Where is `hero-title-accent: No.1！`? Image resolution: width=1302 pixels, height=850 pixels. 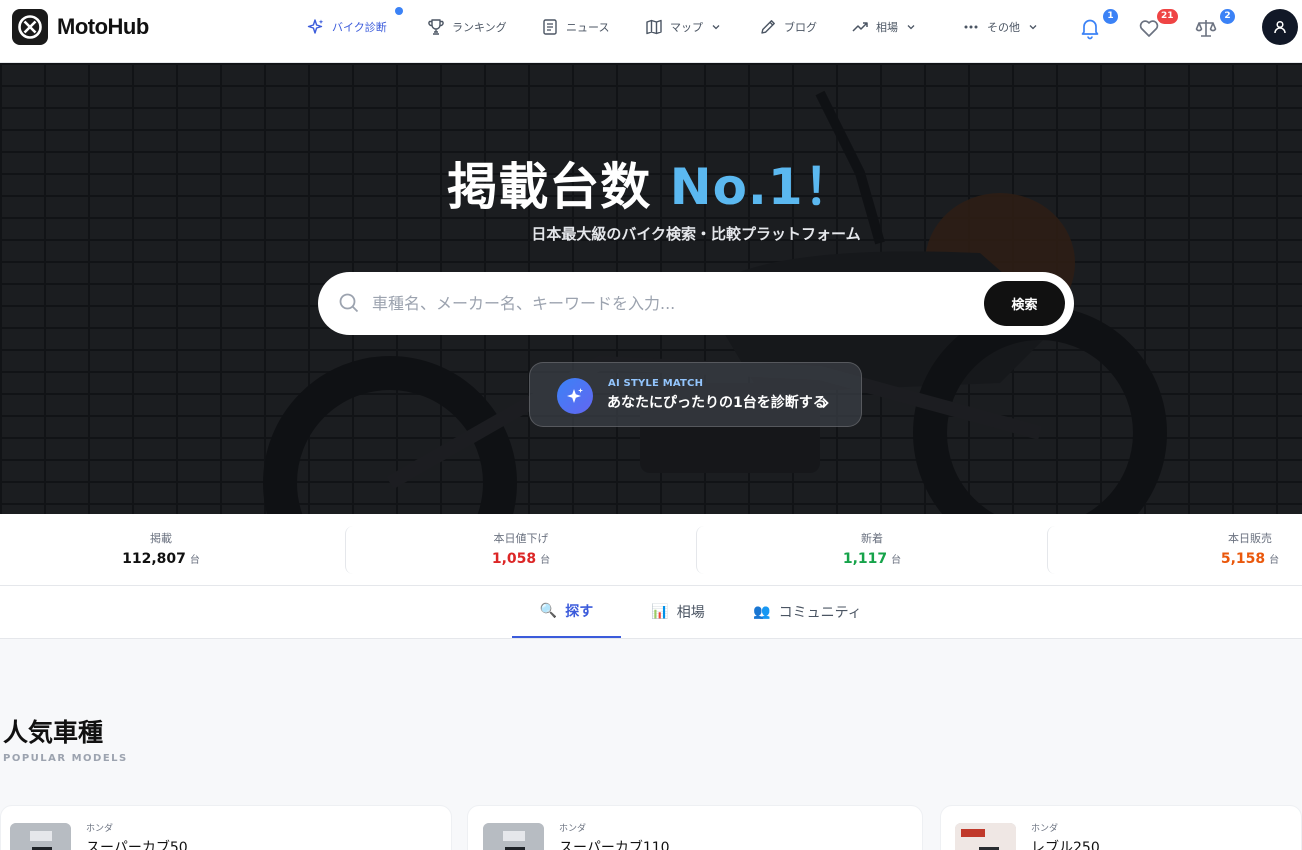
hero-title-accent: No.1！ is located at coordinates (762, 187).